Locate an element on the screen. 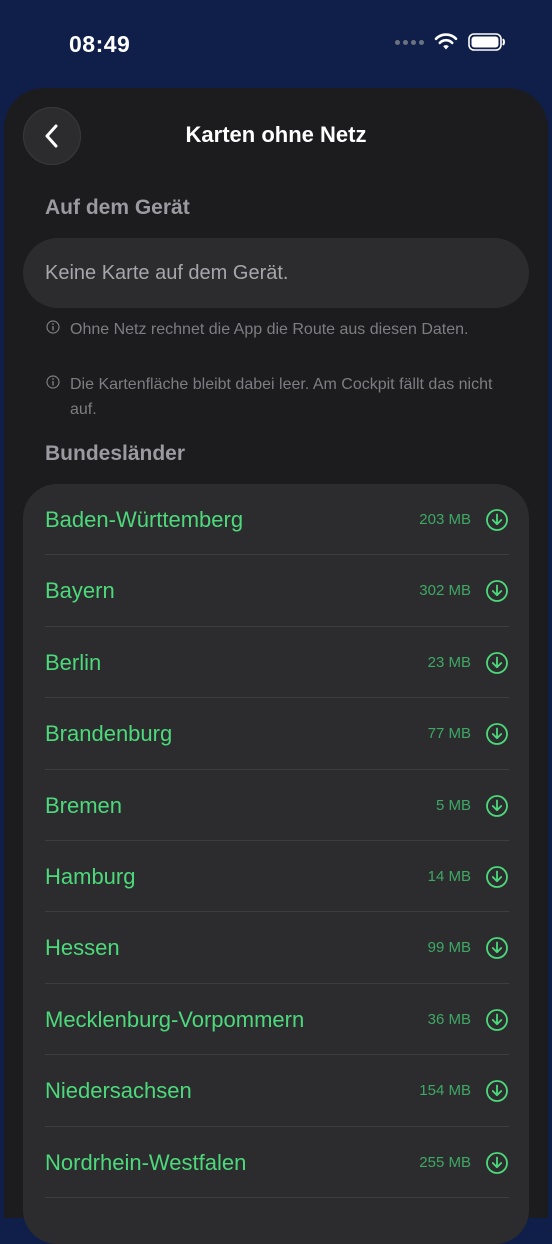  region-name: Berlin is located at coordinates (73, 662).